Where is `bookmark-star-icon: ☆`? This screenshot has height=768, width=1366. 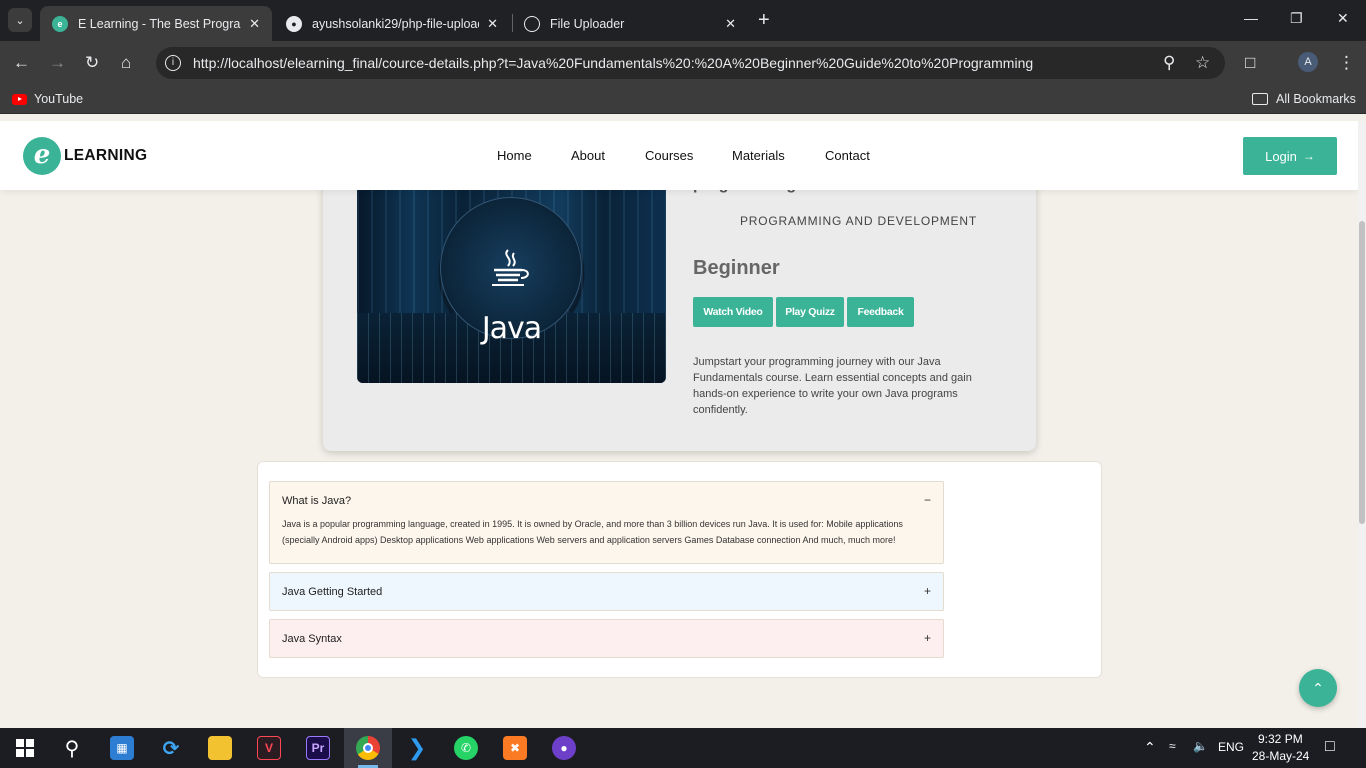
bookmark-star-icon: ☆ is located at coordinates (1202, 63).